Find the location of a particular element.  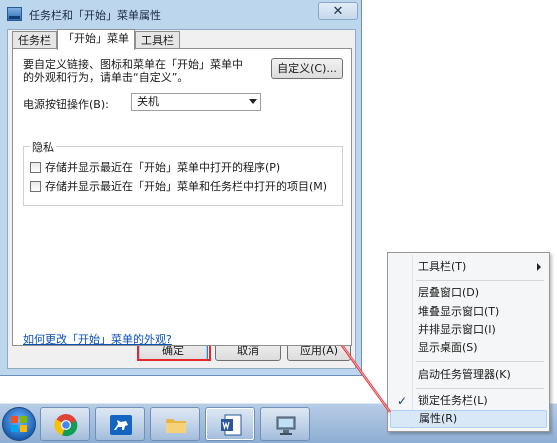

store-recent-items-checkbox is located at coordinates (35, 186).